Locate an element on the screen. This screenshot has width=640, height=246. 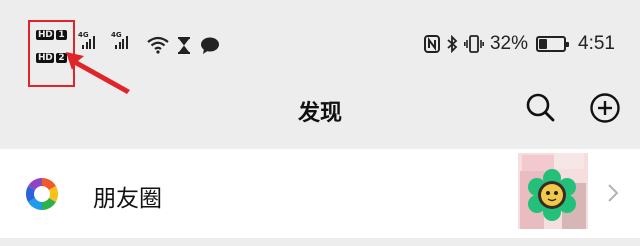
status-time: 4:51 is located at coordinates (596, 43).